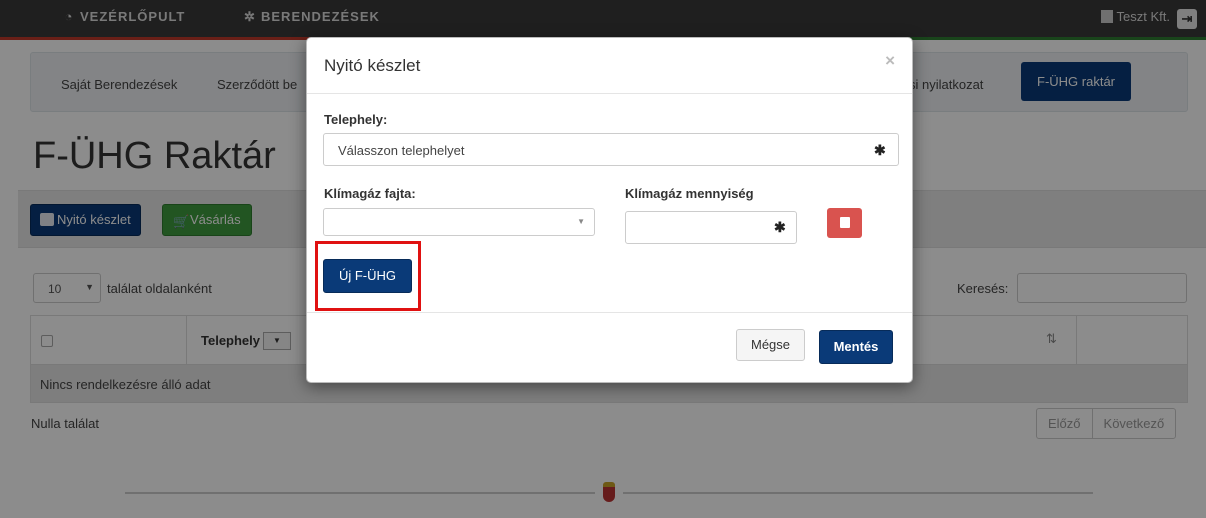 This screenshot has width=1206, height=518. I want to click on site-label: Telephely:, so click(356, 119).